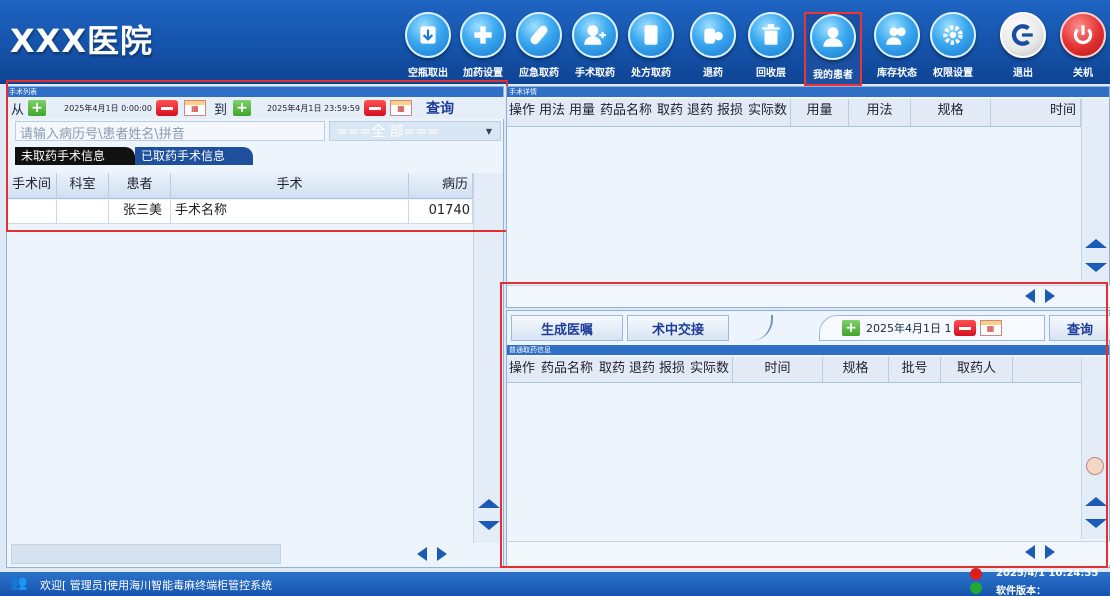 The width and height of the screenshot is (1110, 596). I want to click on tab-taken: 已取药手术信息, so click(194, 156).